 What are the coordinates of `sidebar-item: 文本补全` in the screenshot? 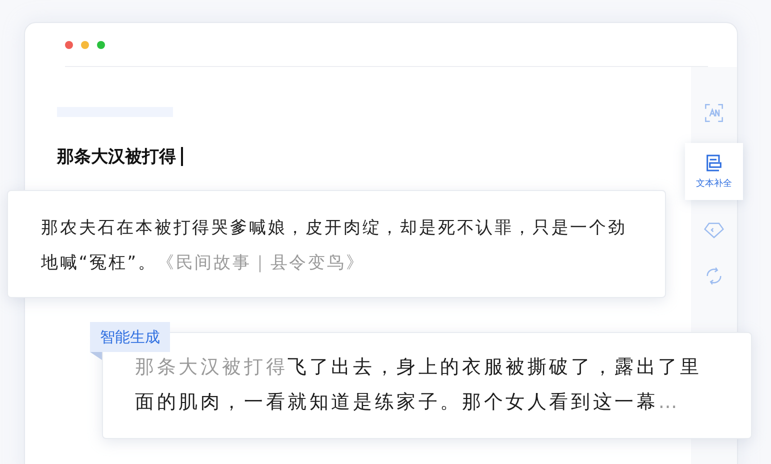 It's located at (714, 171).